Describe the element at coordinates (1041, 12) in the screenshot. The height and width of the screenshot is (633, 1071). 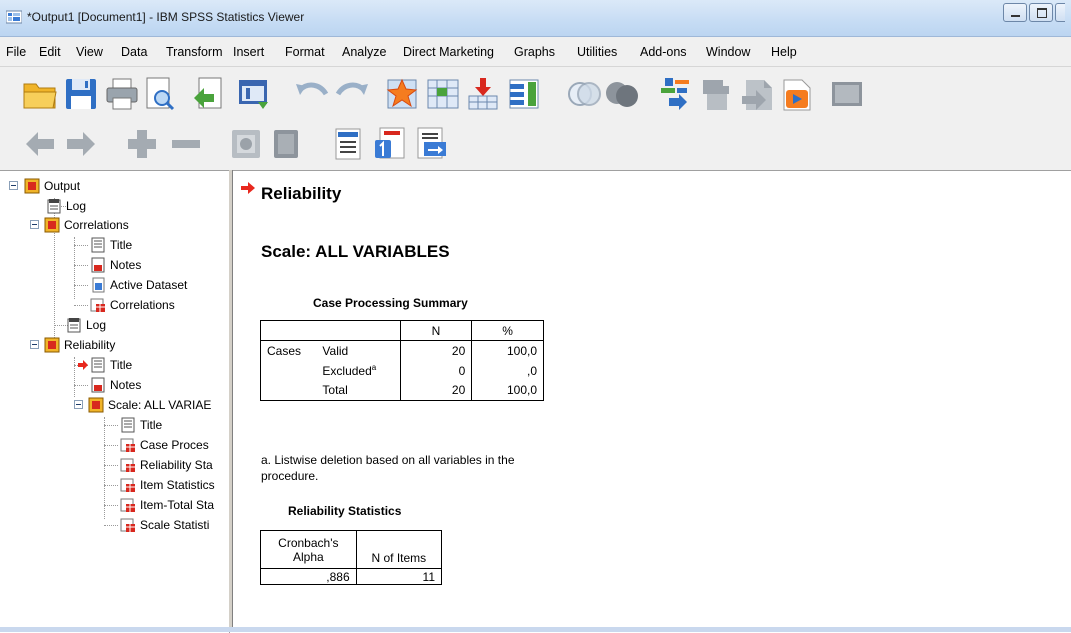
I see `maximize-button` at that location.